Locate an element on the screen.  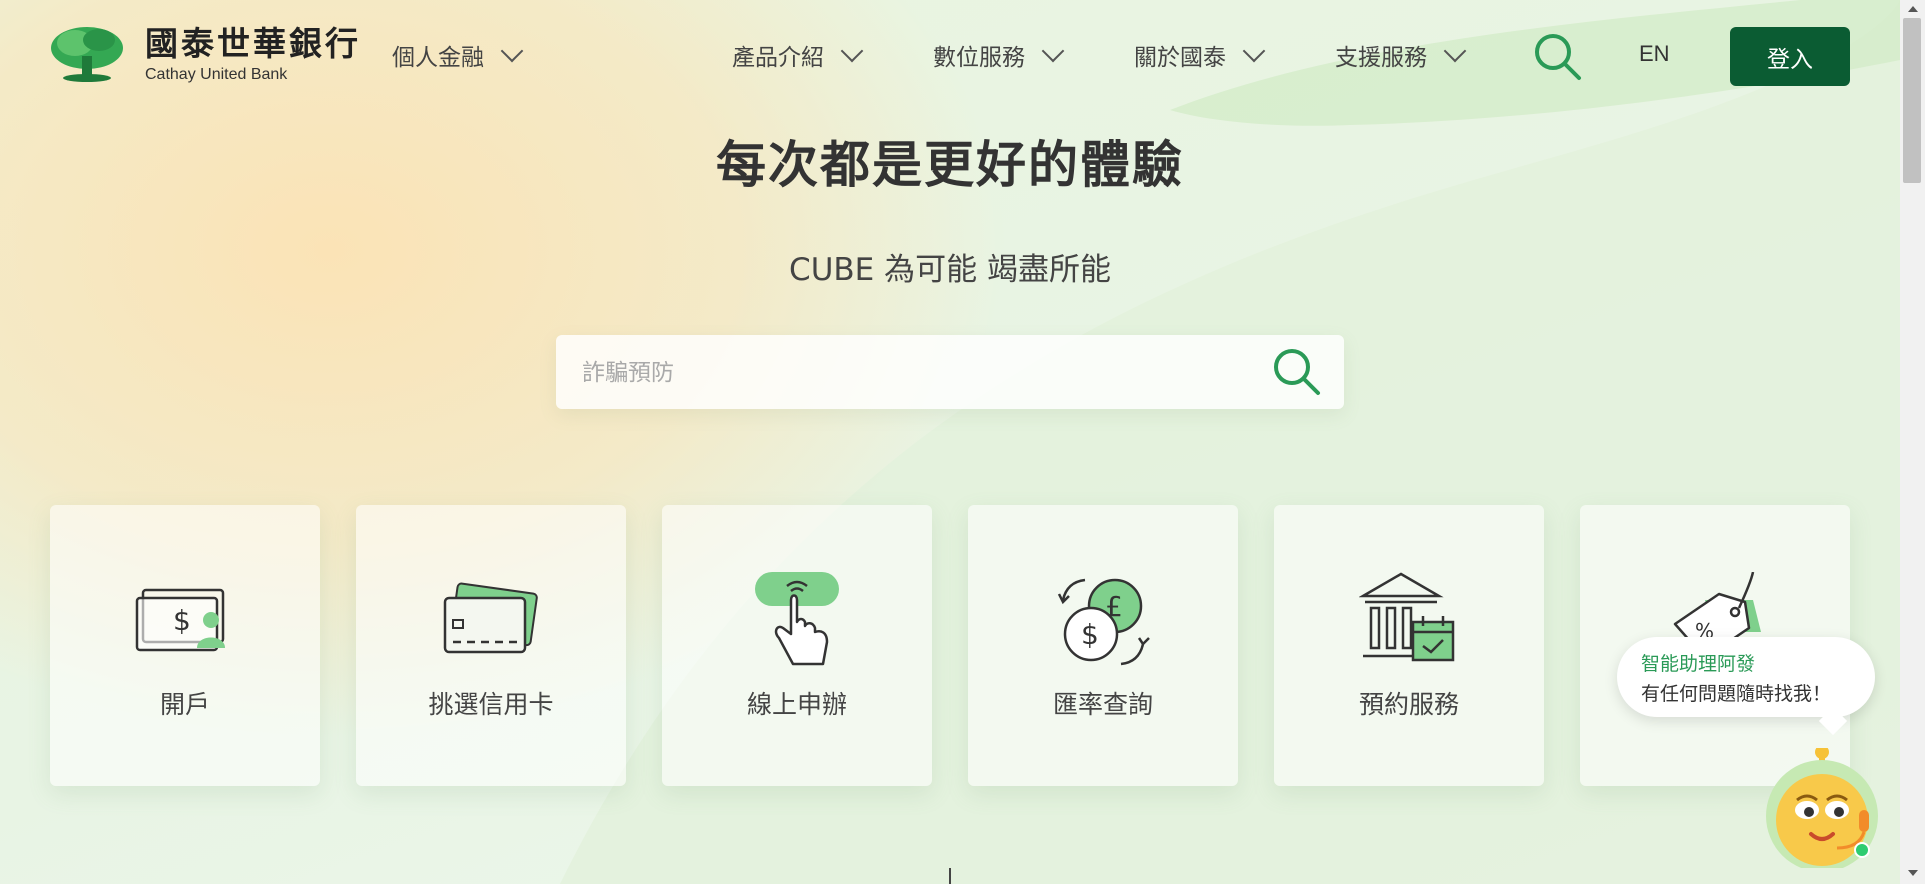
assistant-message: 有任何問題隨時找我！ is located at coordinates (1736, 694).